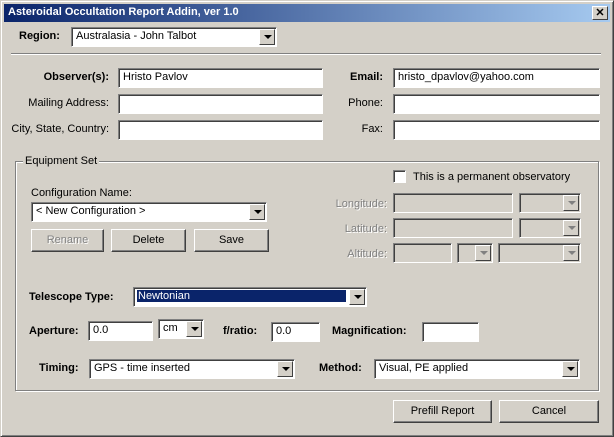 Image resolution: width=614 pixels, height=437 pixels. I want to click on longitude-field, so click(453, 203).